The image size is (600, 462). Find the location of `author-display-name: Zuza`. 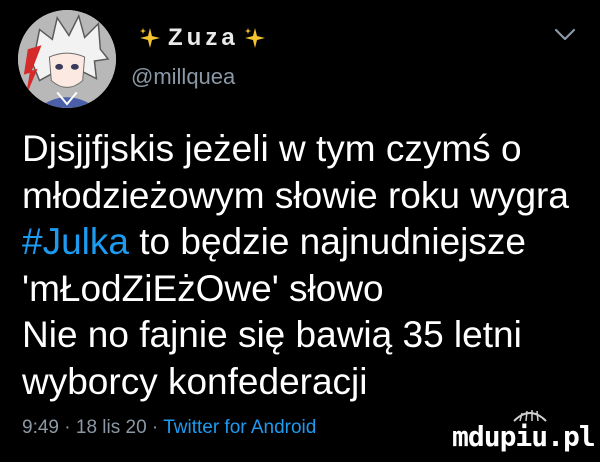

author-display-name: Zuza is located at coordinates (203, 37).